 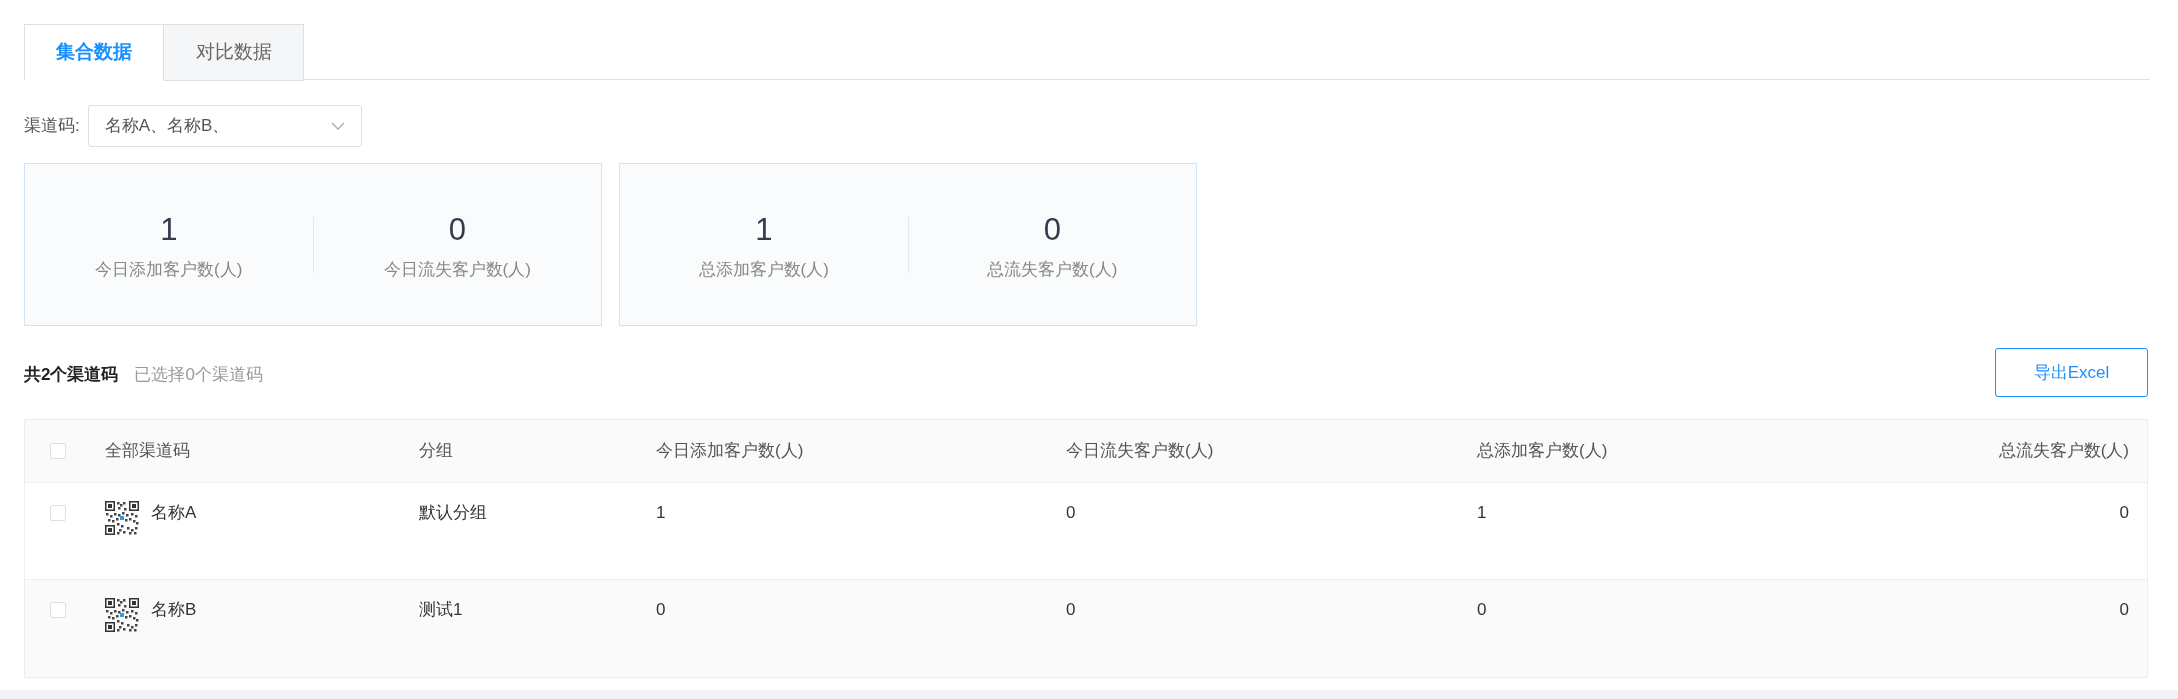 I want to click on stat-label: 总添加客户数(人), so click(x=763, y=270).